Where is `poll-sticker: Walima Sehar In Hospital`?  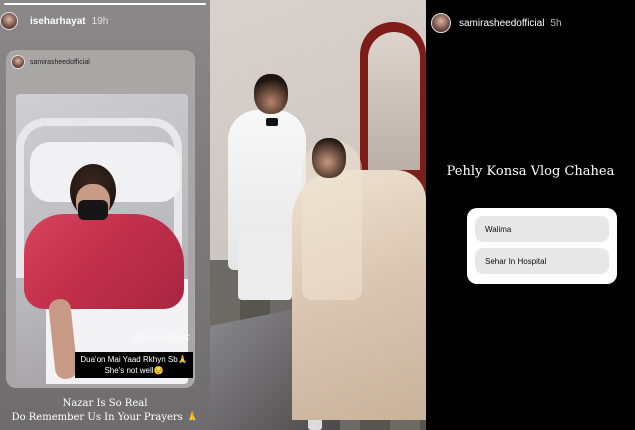
poll-sticker: Walima Sehar In Hospital is located at coordinates (542, 246).